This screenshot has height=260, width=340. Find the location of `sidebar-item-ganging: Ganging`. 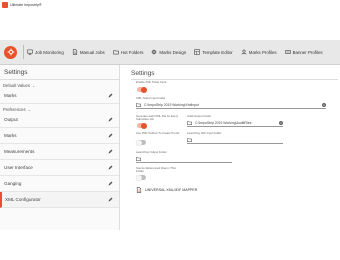

sidebar-item-ganging: Ganging is located at coordinates (59, 184).